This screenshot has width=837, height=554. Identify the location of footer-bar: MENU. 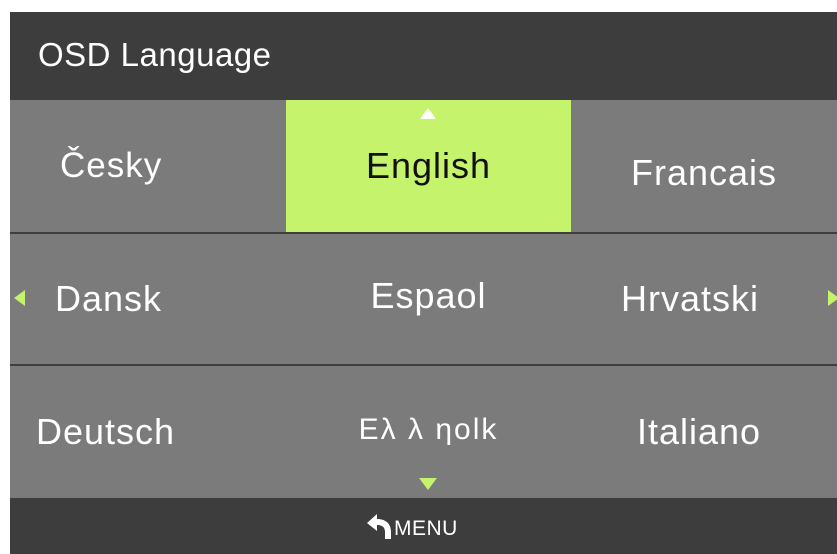
(423, 526).